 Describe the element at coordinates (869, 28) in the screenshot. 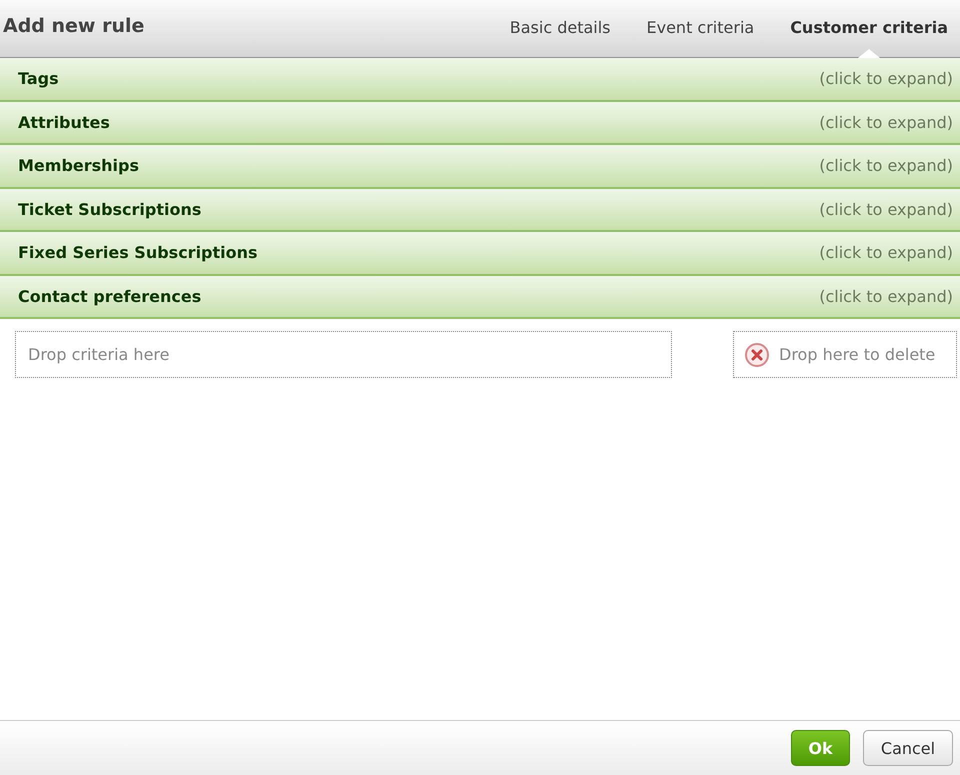

I see `tab: Customer criteria` at that location.